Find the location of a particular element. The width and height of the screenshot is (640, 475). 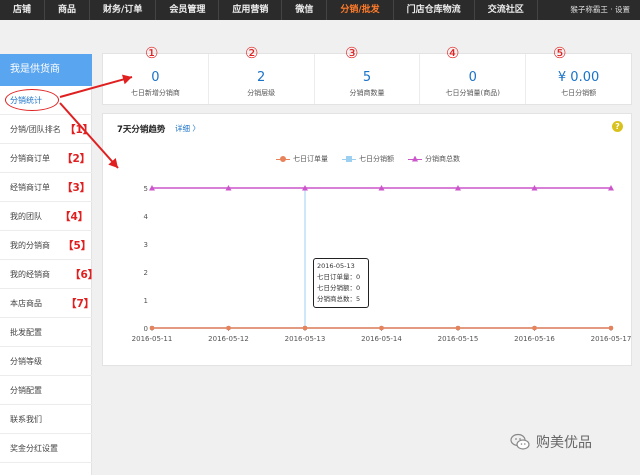

x-tick-label: 2016-05-11 is located at coordinates (152, 339).